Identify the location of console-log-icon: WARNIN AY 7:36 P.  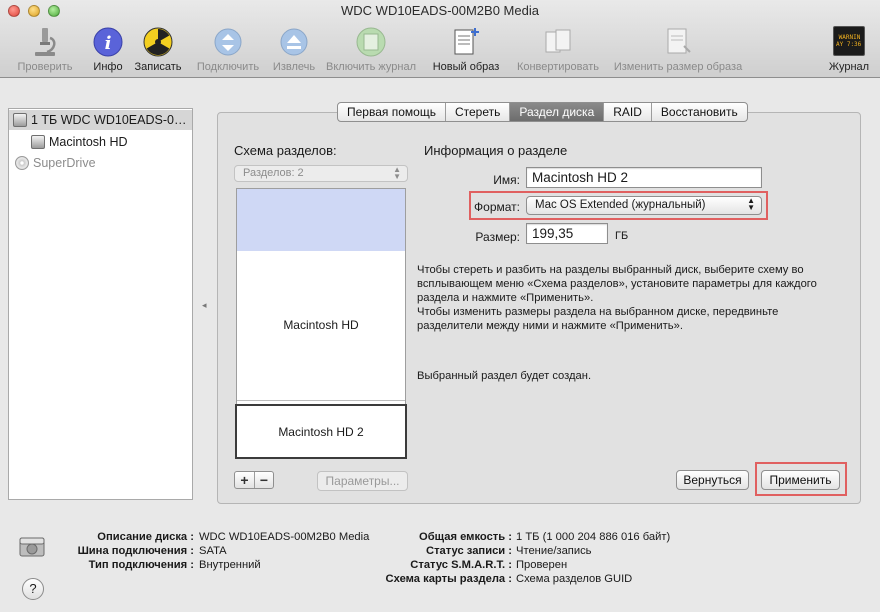
(849, 41).